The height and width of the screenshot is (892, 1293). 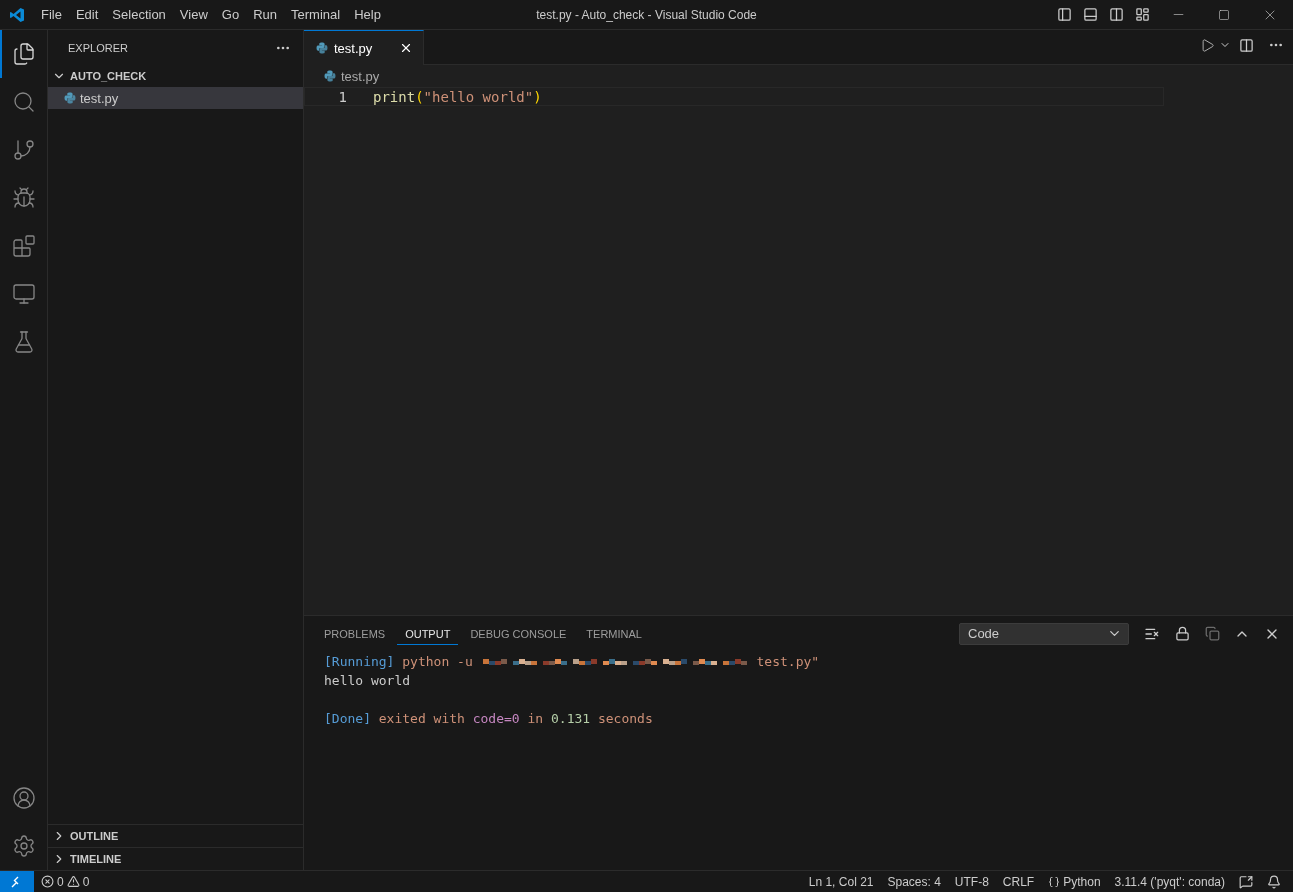 What do you see at coordinates (571, 718) in the screenshot?
I see `output-text: 0.131` at bounding box center [571, 718].